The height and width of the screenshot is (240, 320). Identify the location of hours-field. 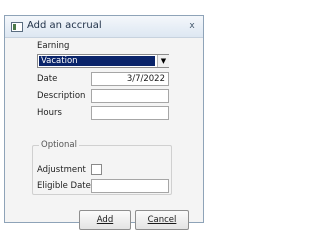
(130, 113).